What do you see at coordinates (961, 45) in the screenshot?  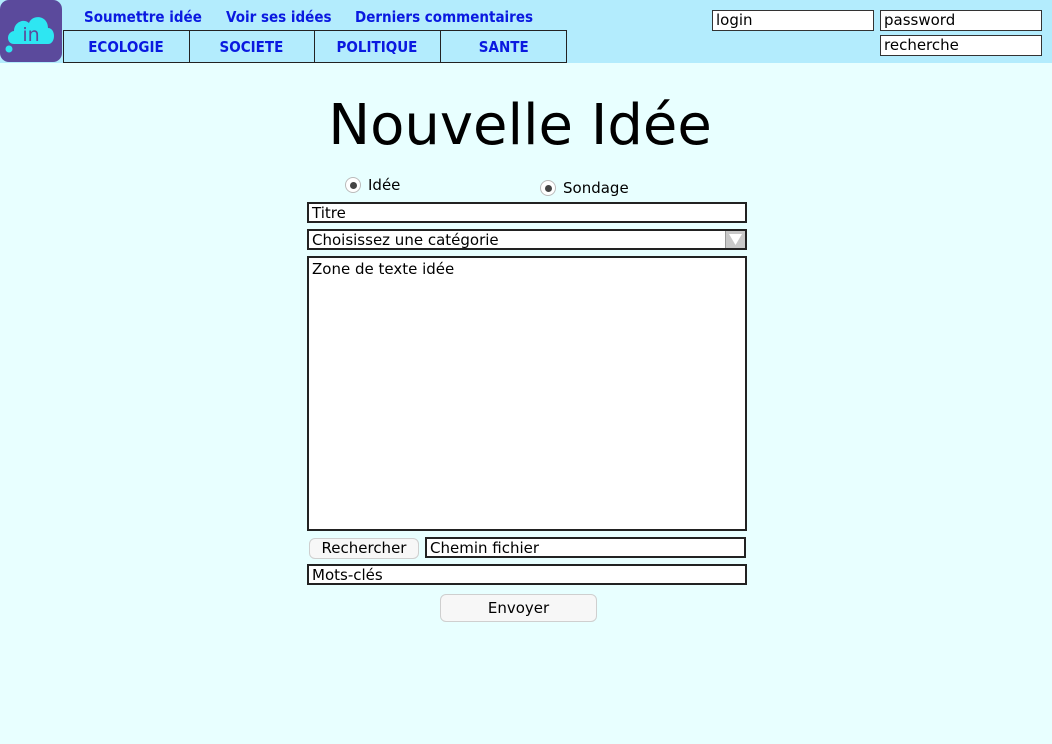 I see `search-input: recherche` at bounding box center [961, 45].